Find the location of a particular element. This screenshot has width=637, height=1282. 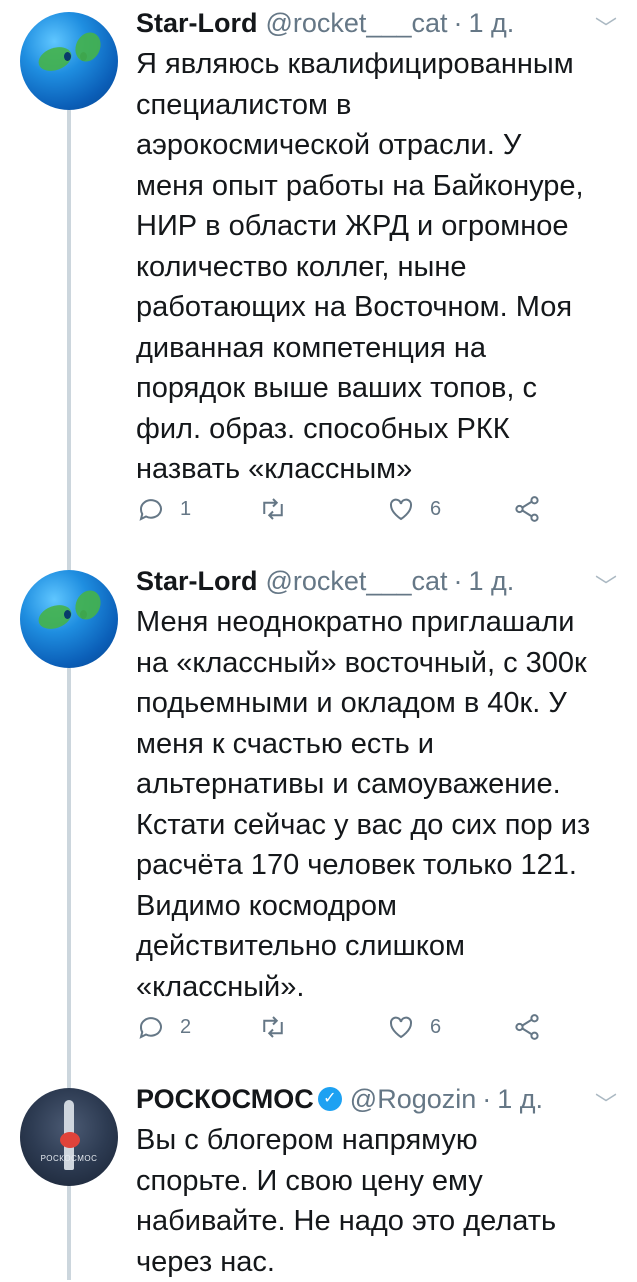

tweet-actions: 2 6 is located at coordinates (346, 1032).